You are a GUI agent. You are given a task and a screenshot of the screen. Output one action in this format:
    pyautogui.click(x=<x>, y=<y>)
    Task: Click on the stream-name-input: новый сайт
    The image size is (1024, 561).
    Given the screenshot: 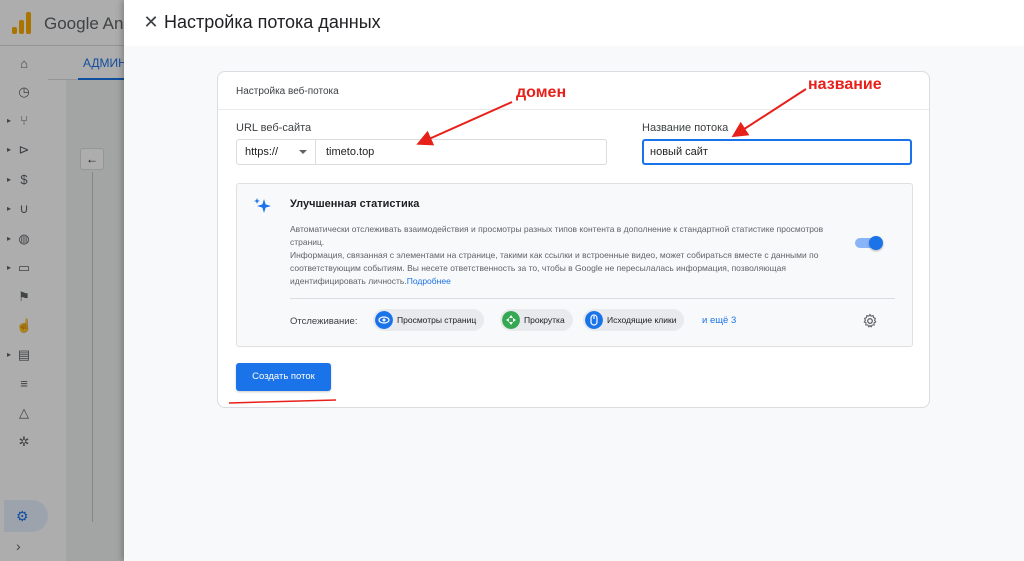 What is the action you would take?
    pyautogui.click(x=777, y=152)
    